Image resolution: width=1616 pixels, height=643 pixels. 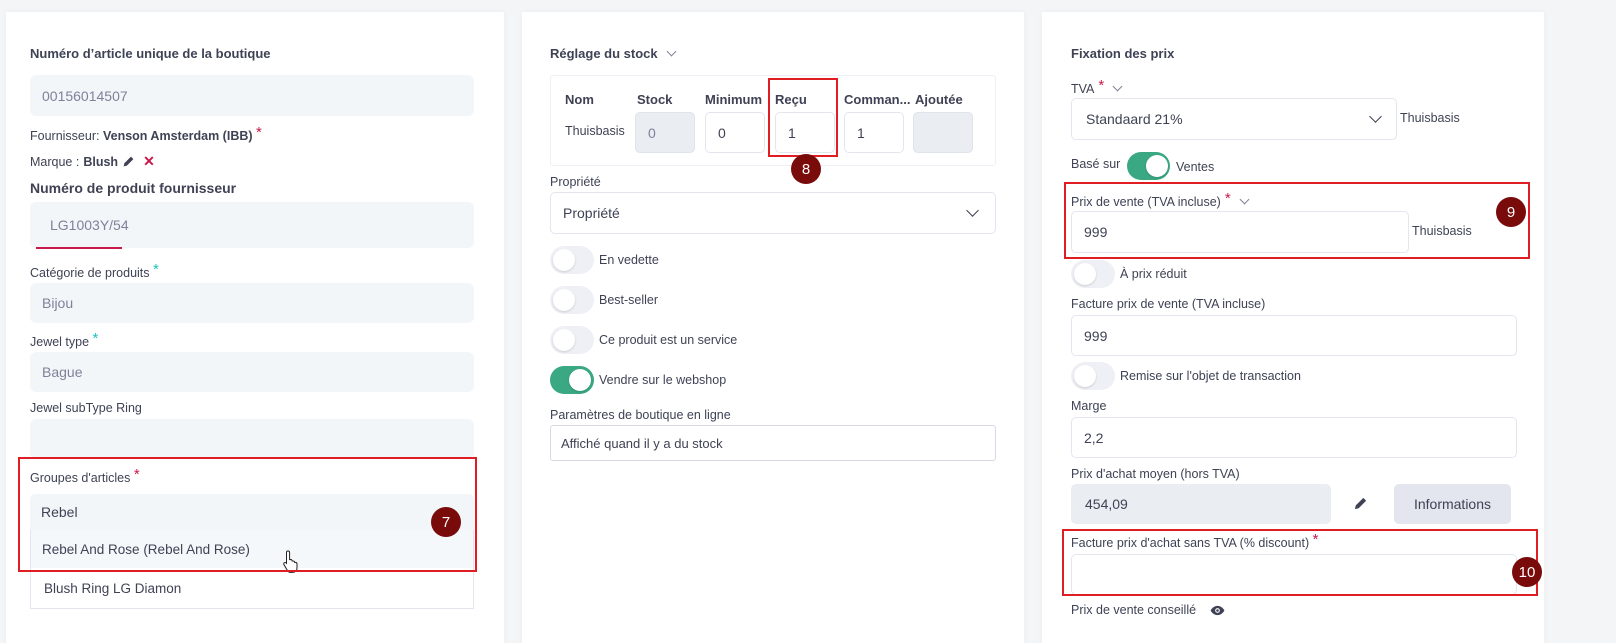 I want to click on supplier-product-number-field: LG1003Y/54, so click(x=252, y=225).